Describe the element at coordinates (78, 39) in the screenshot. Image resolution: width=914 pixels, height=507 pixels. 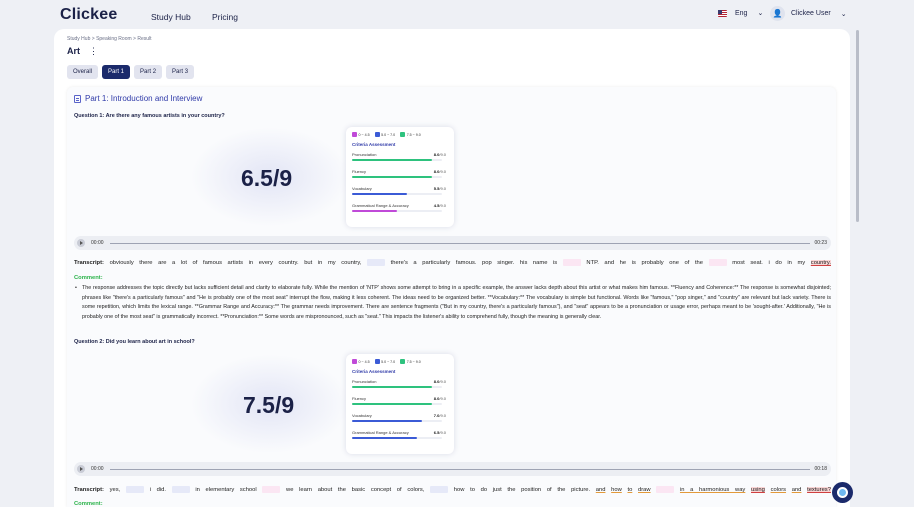
I see `breadcrumb-study-hub: Study Hub` at that location.